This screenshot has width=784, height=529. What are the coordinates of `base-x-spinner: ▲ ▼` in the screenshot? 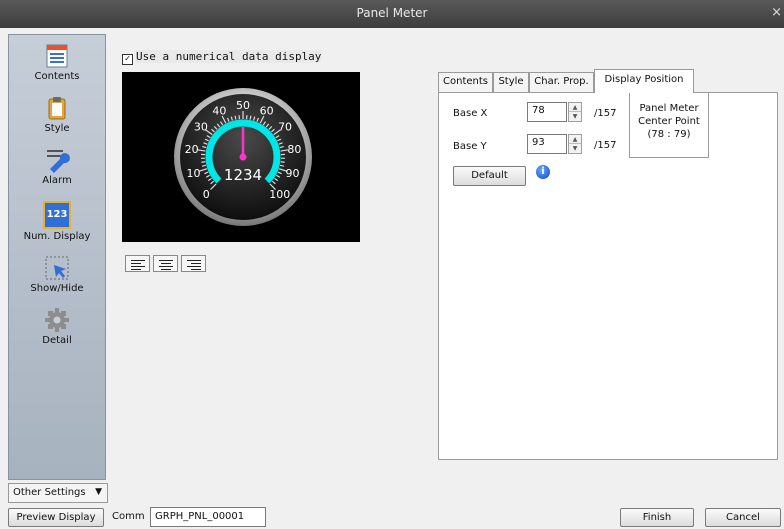 It's located at (575, 112).